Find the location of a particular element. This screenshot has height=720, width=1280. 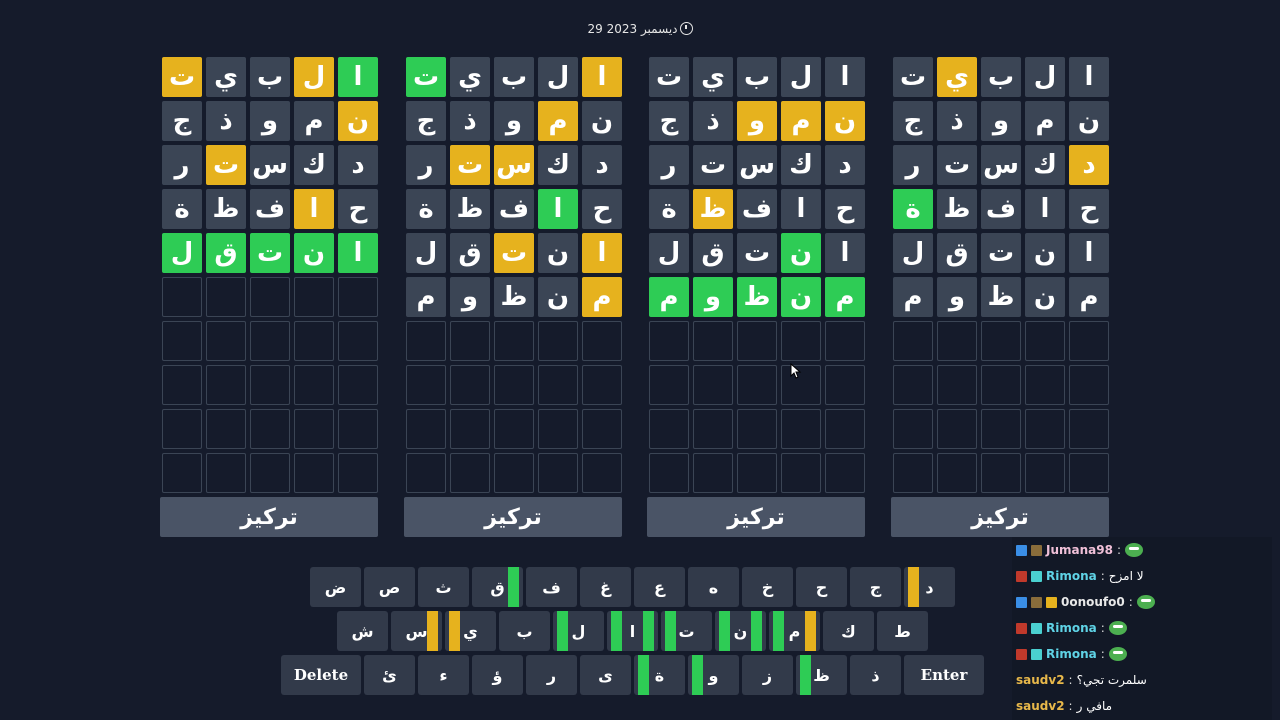

key-label: ل is located at coordinates (578, 631).